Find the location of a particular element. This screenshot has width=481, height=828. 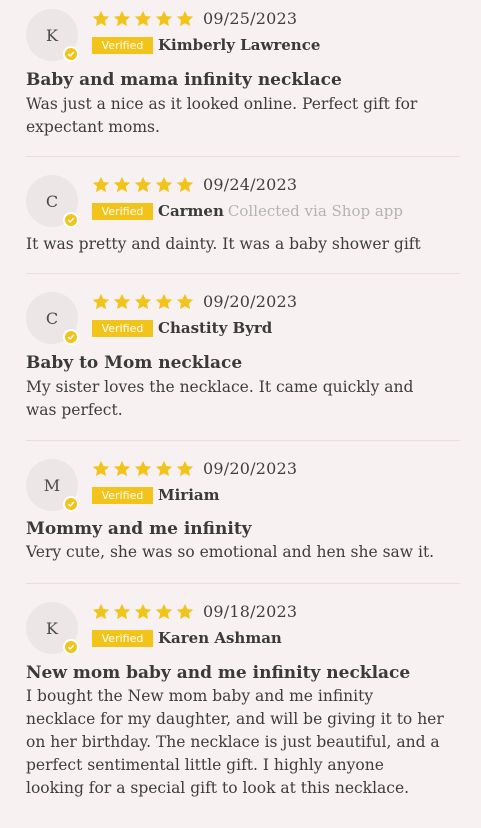

review-date: 09/18/2023 is located at coordinates (250, 611).